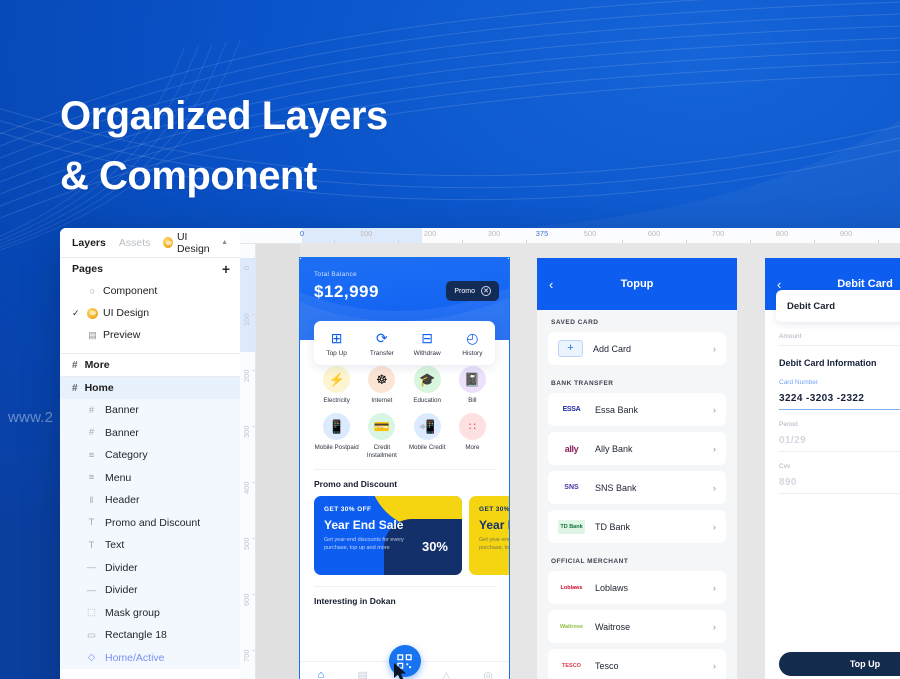  Describe the element at coordinates (404, 468) in the screenshot. I see `frame-home: Home Total Balance $12,999 Promo ✕` at that location.